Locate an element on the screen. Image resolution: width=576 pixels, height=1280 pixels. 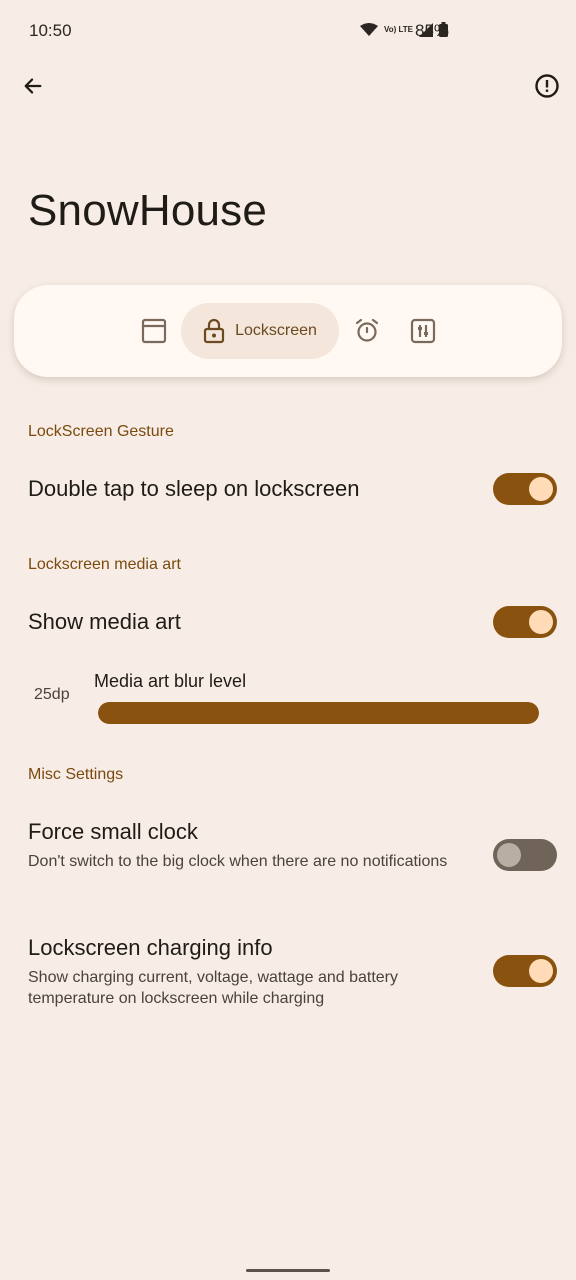
double-tap-title: Double tap to sleep on lockscreen is located at coordinates (194, 488).